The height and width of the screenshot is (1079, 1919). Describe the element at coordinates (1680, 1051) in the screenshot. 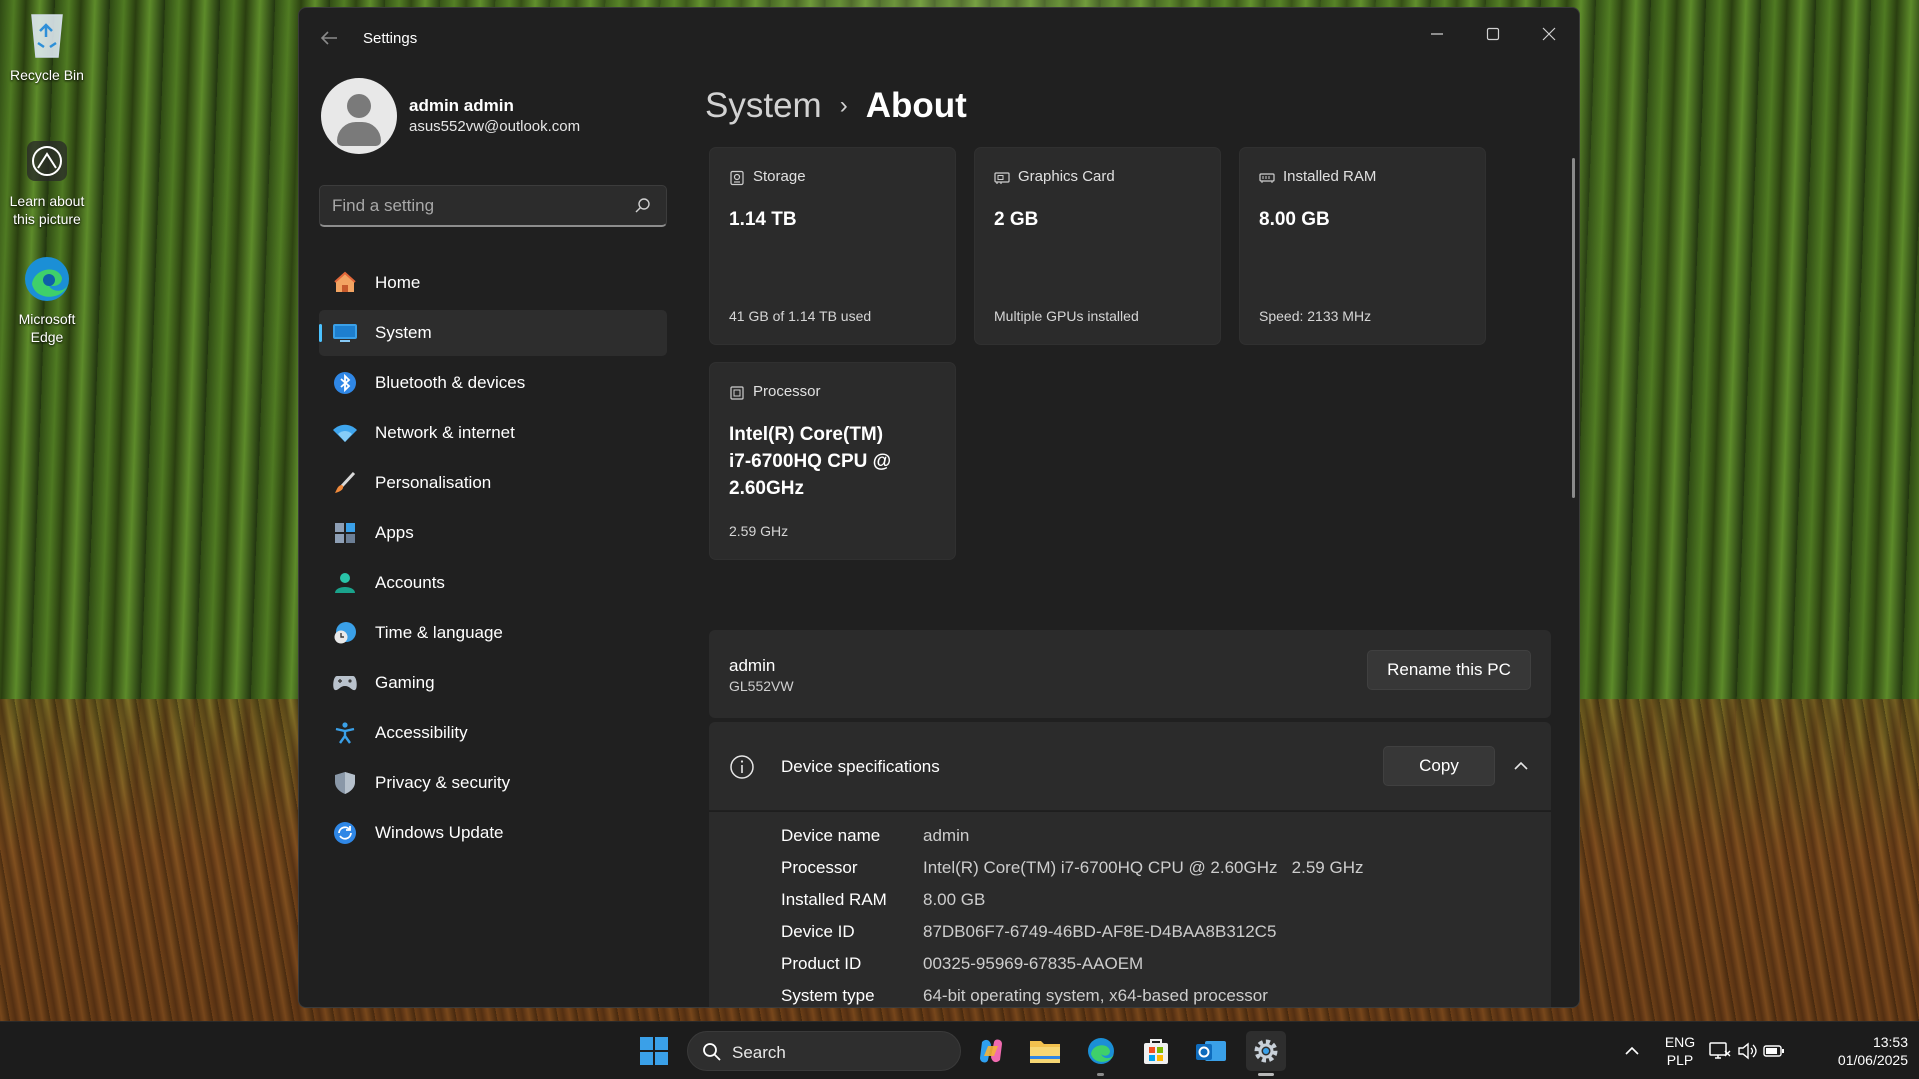

I see `input-language-indicator: ENG PLP` at that location.